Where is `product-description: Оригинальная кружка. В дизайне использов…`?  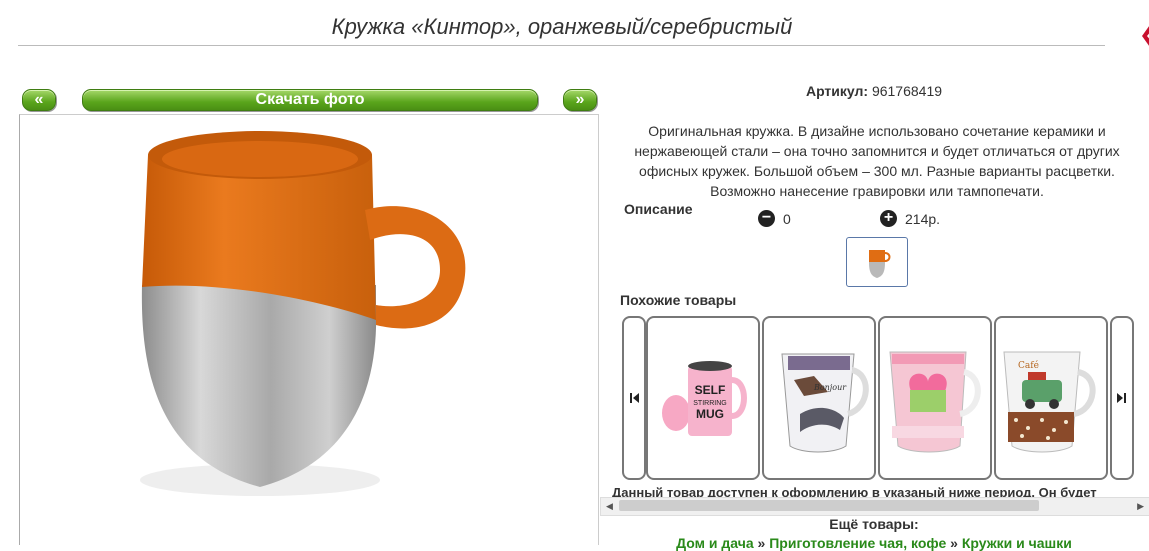
product-description: Оригинальная кружка. В дизайне использов… is located at coordinates (877, 161).